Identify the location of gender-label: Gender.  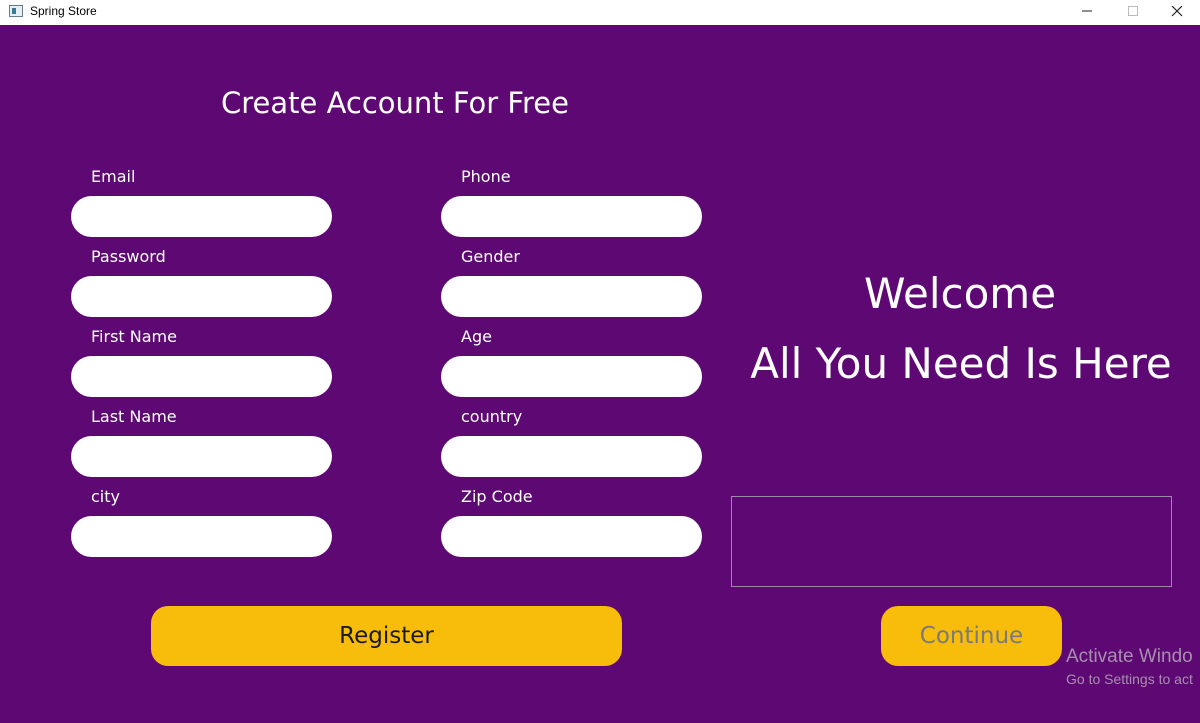
(490, 256).